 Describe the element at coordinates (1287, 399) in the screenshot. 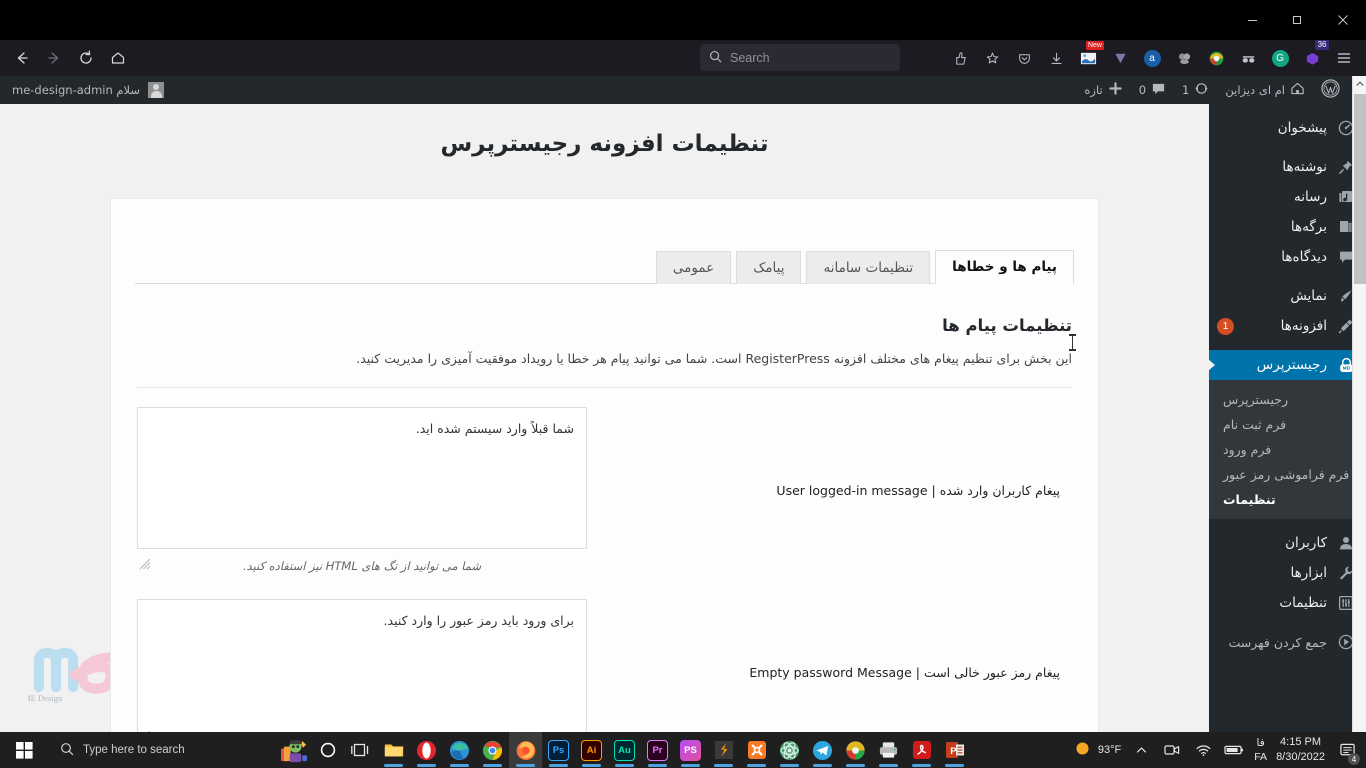

I see `submenu-item-registerpress: رجیسترپرس` at that location.